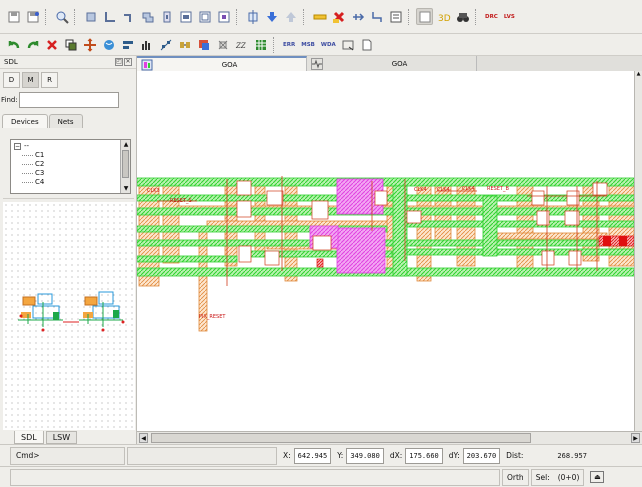 The image size is (642, 487). Describe the element at coordinates (32, 16) in the screenshot. I see `save-as-icon` at that location.